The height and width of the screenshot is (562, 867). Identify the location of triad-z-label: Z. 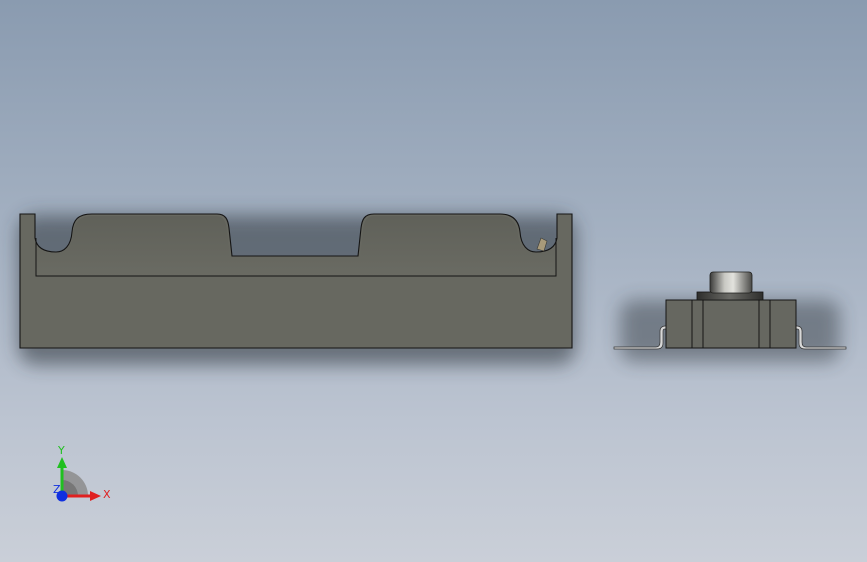
(57, 489).